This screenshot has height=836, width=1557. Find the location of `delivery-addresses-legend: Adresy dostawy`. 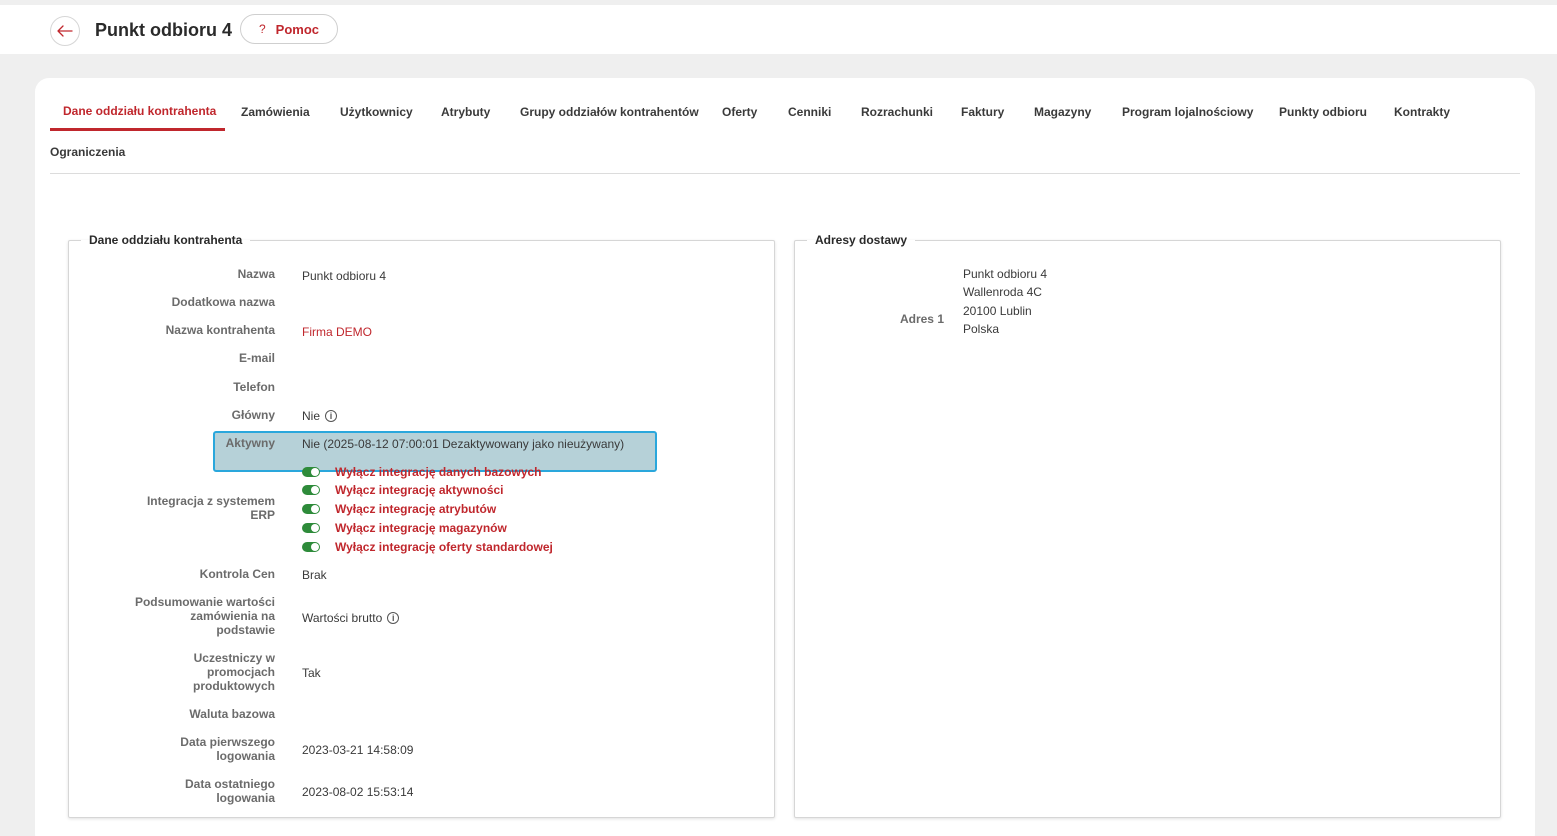

delivery-addresses-legend: Adresy dostawy is located at coordinates (861, 240).